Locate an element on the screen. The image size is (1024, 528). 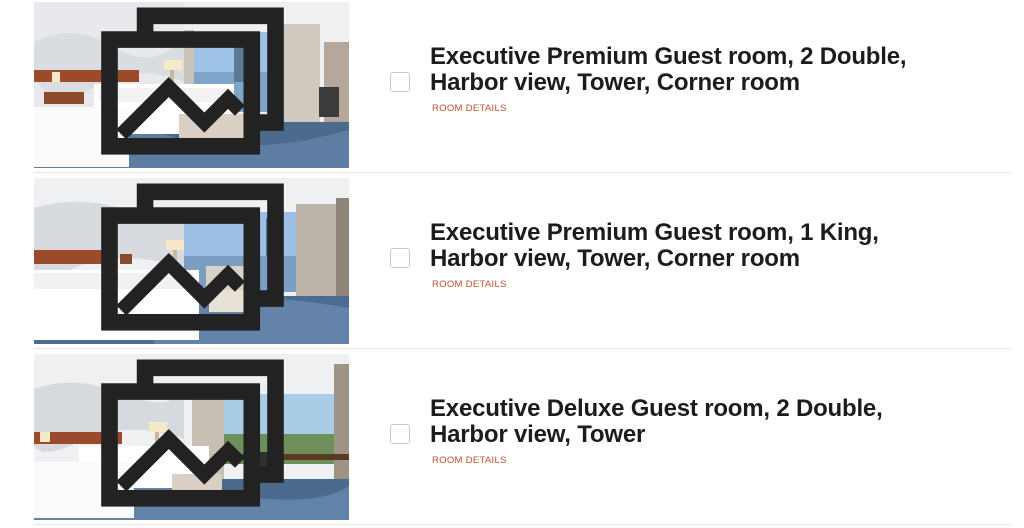
room-title-line1: Executive Premium Guest room, 1 King, is located at coordinates (654, 232).